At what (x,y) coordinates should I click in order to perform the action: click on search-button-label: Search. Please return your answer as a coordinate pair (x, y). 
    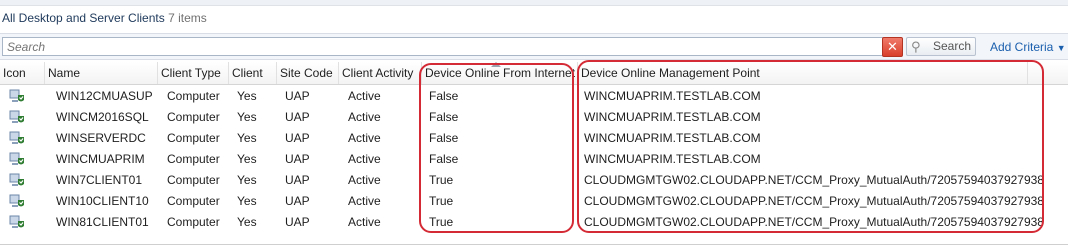
    Looking at the image, I should click on (952, 46).